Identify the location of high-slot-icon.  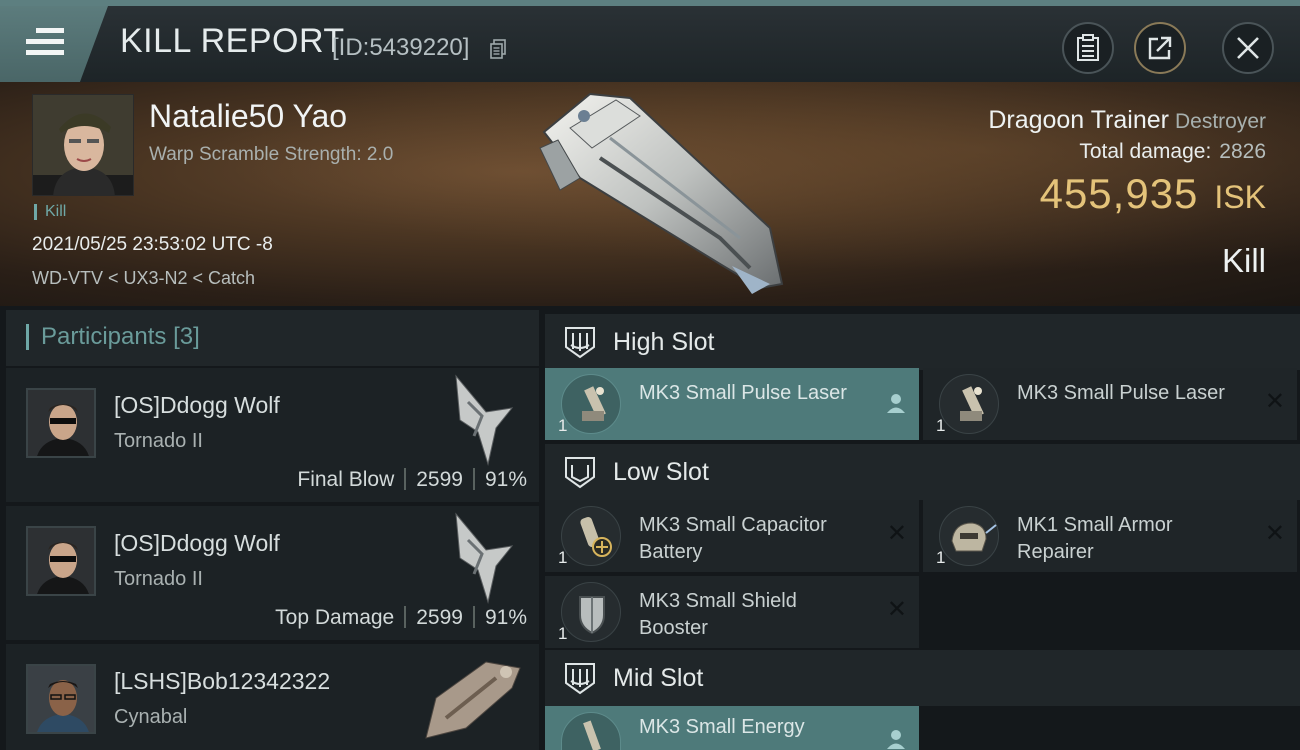
(580, 343).